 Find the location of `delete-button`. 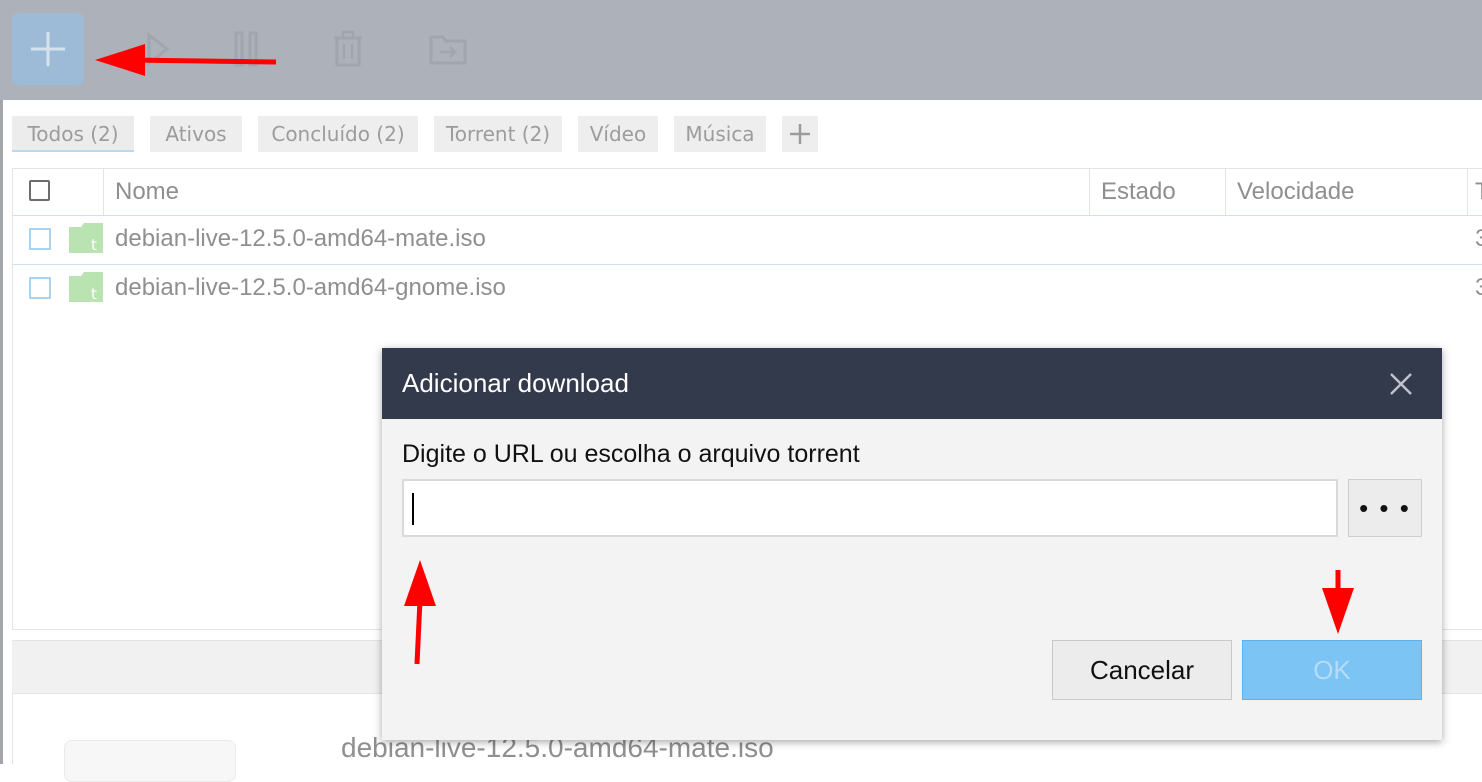

delete-button is located at coordinates (348, 49).